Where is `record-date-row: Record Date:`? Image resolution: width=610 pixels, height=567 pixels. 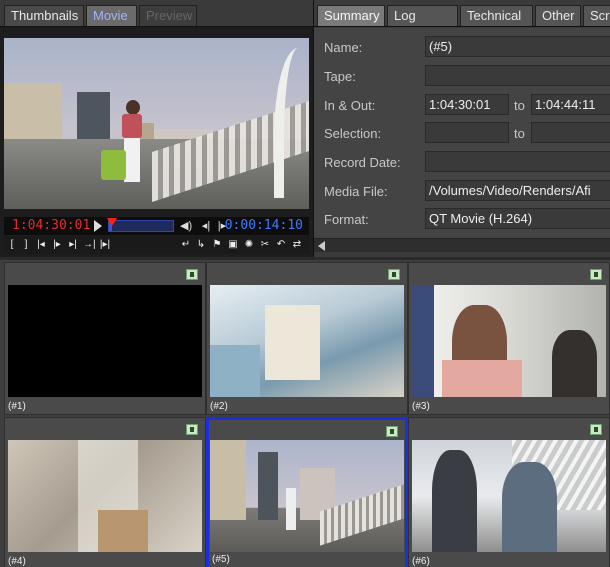
record-date-row: Record Date: is located at coordinates (462, 162).